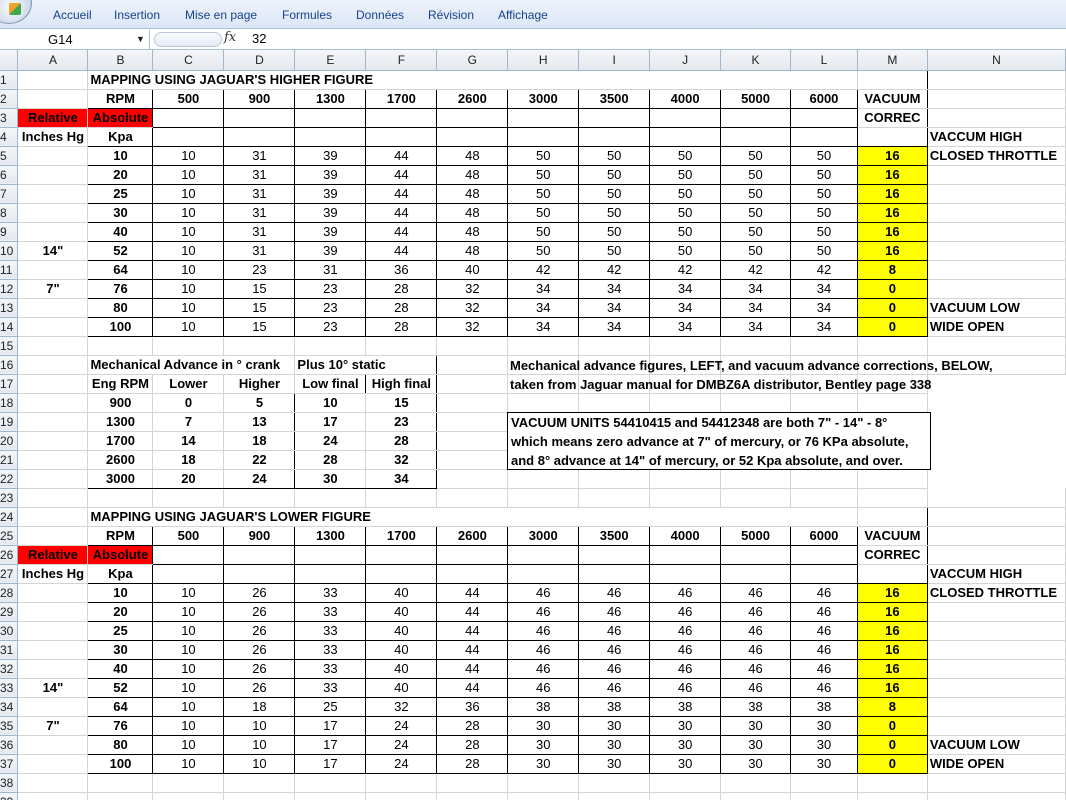  What do you see at coordinates (401, 307) in the screenshot?
I see `advance-value: 28` at bounding box center [401, 307].